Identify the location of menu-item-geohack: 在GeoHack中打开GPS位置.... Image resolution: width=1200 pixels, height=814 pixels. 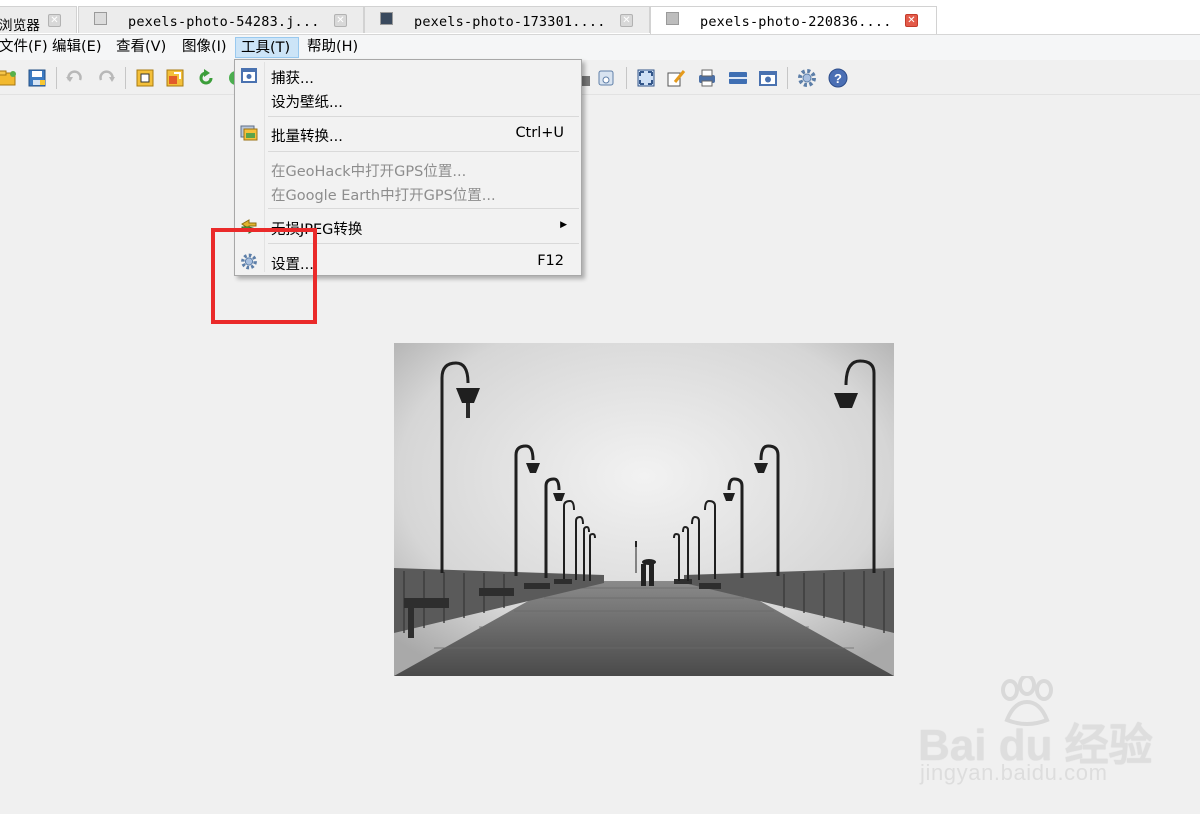
(408, 169).